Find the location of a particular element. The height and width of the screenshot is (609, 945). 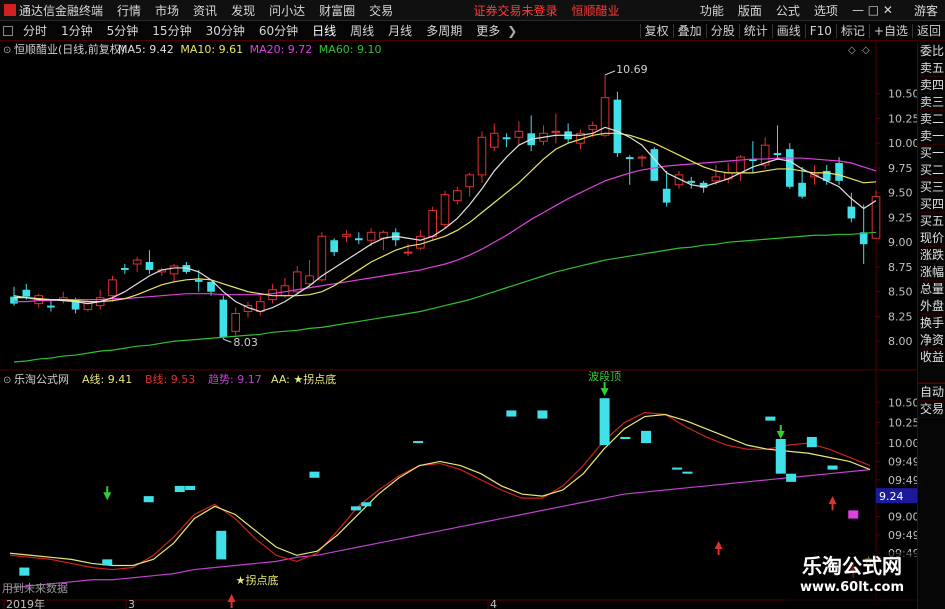

tool-button-8: 返回 is located at coordinates (928, 31).